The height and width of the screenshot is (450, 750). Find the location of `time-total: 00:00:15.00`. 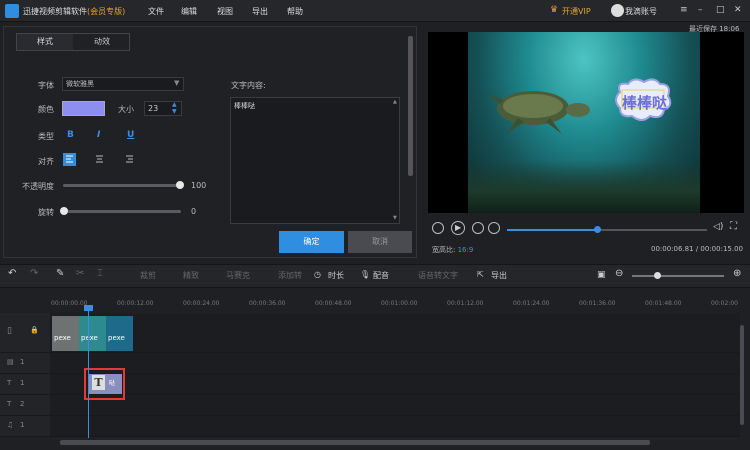

time-total: 00:00:15.00 is located at coordinates (721, 249).